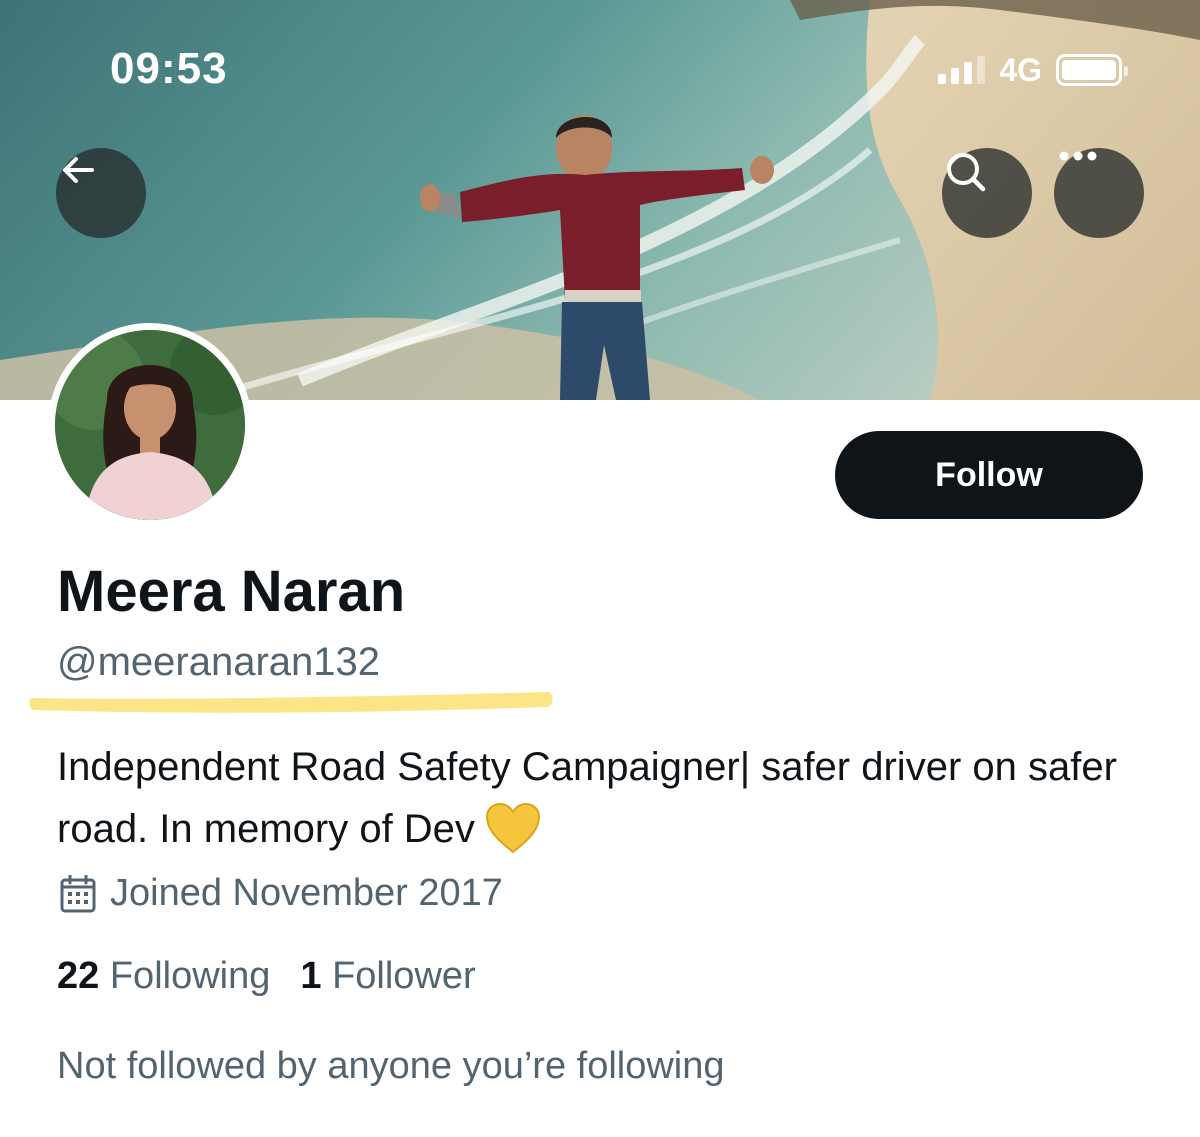 Image resolution: width=1200 pixels, height=1137 pixels. I want to click on more-horizontal-icon, so click(1078, 156).